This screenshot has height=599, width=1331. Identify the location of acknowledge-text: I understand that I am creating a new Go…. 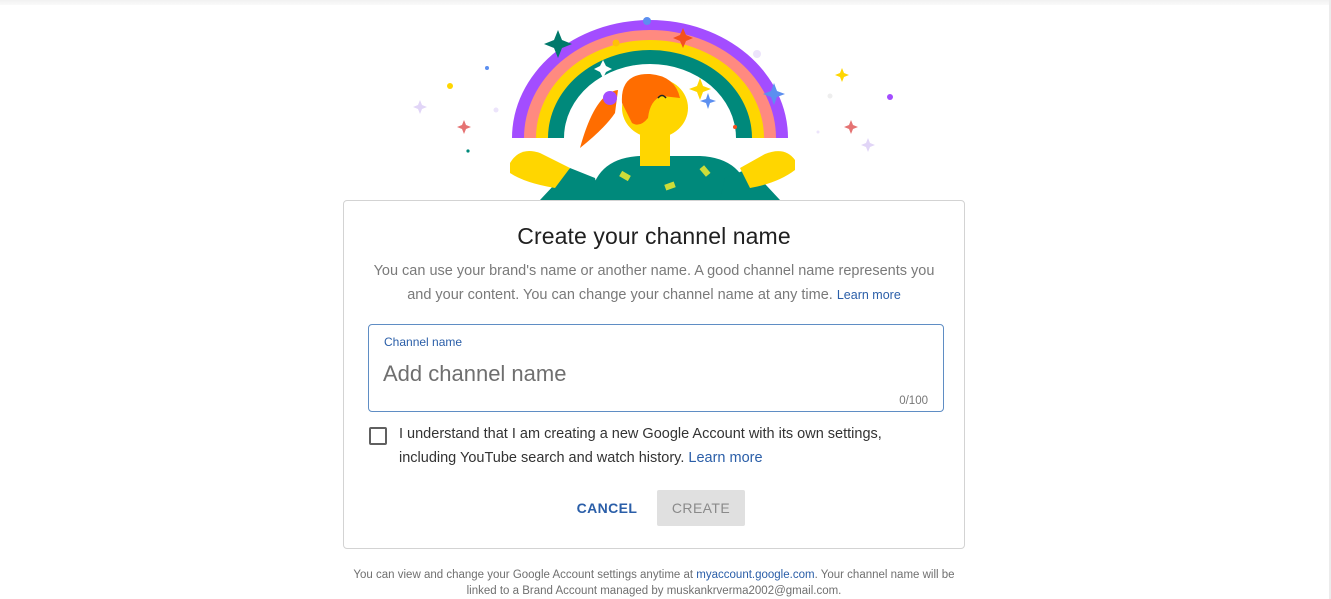
(669, 446).